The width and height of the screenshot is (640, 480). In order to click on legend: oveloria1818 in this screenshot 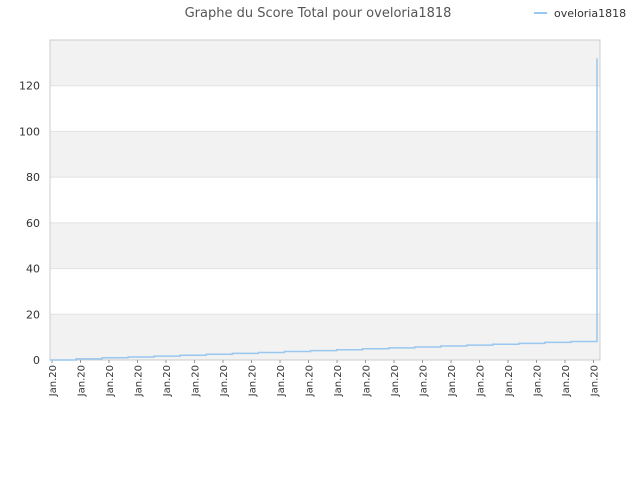, I will do `click(580, 13)`.